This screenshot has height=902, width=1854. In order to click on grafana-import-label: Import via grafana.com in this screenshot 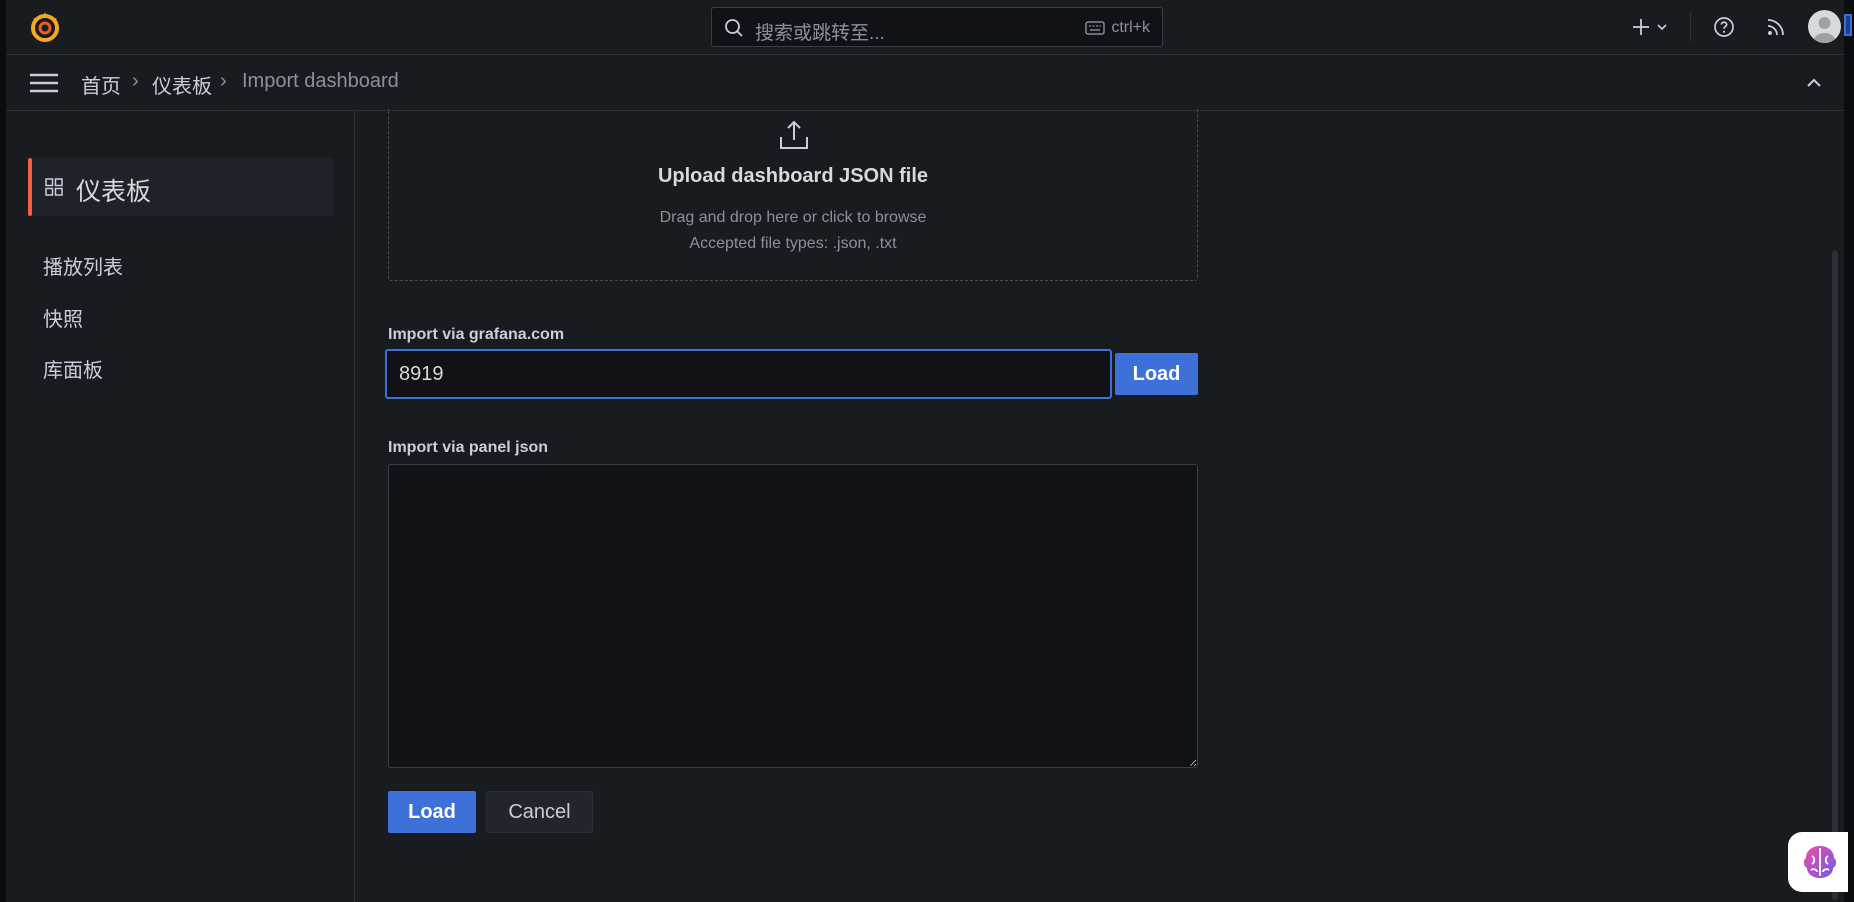, I will do `click(476, 334)`.